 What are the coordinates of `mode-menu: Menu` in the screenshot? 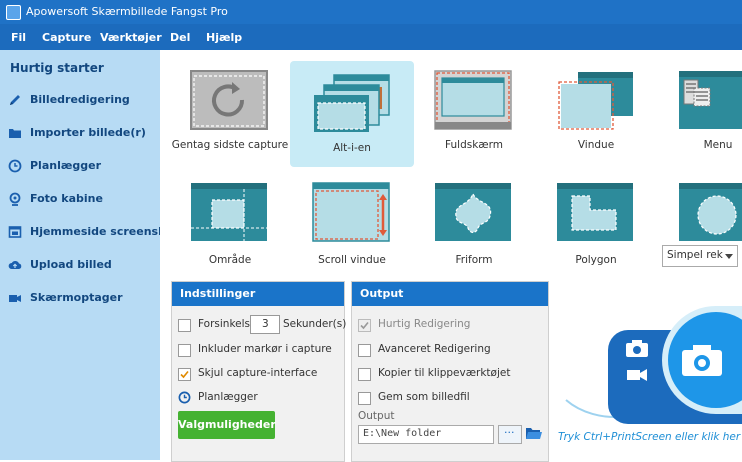 It's located at (699, 111).